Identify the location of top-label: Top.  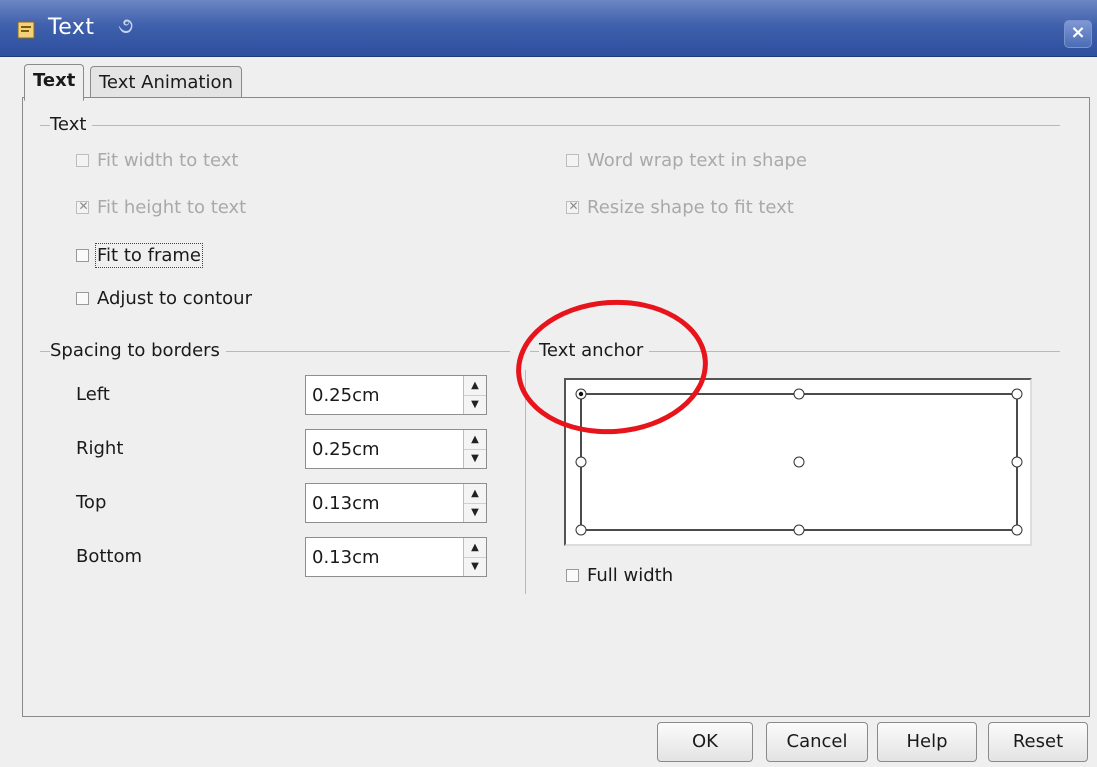
(91, 502).